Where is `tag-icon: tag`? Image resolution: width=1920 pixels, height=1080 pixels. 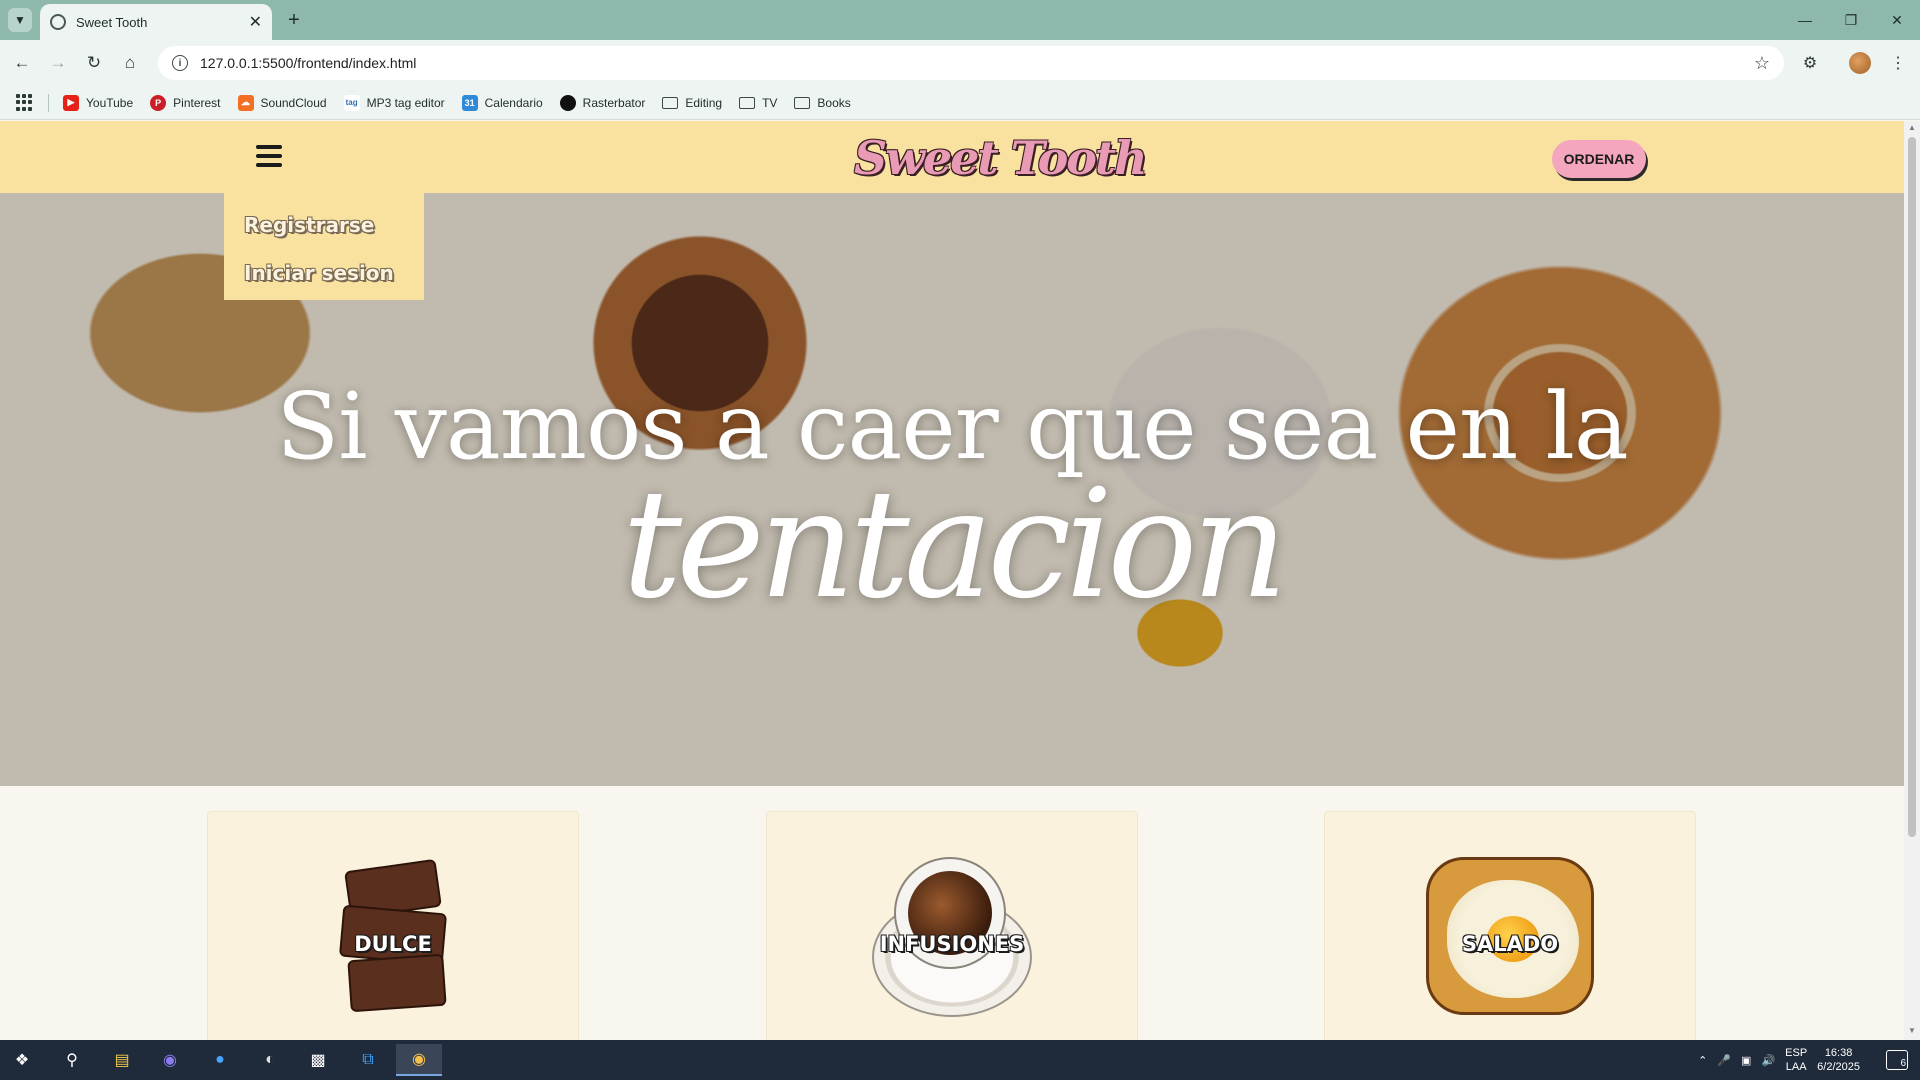
tag-icon: tag is located at coordinates (351, 102).